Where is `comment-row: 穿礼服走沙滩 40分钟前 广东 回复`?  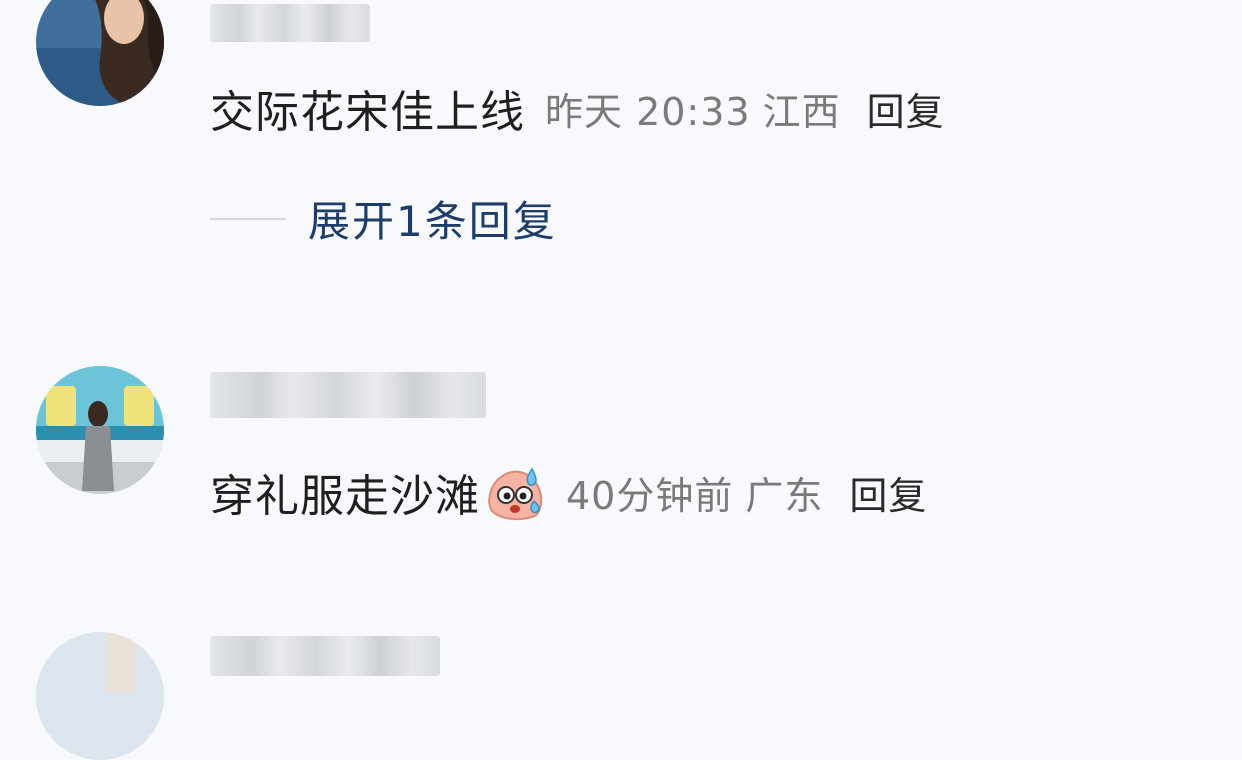
comment-row: 穿礼服走沙滩 40分钟前 广东 回复 is located at coordinates (568, 492).